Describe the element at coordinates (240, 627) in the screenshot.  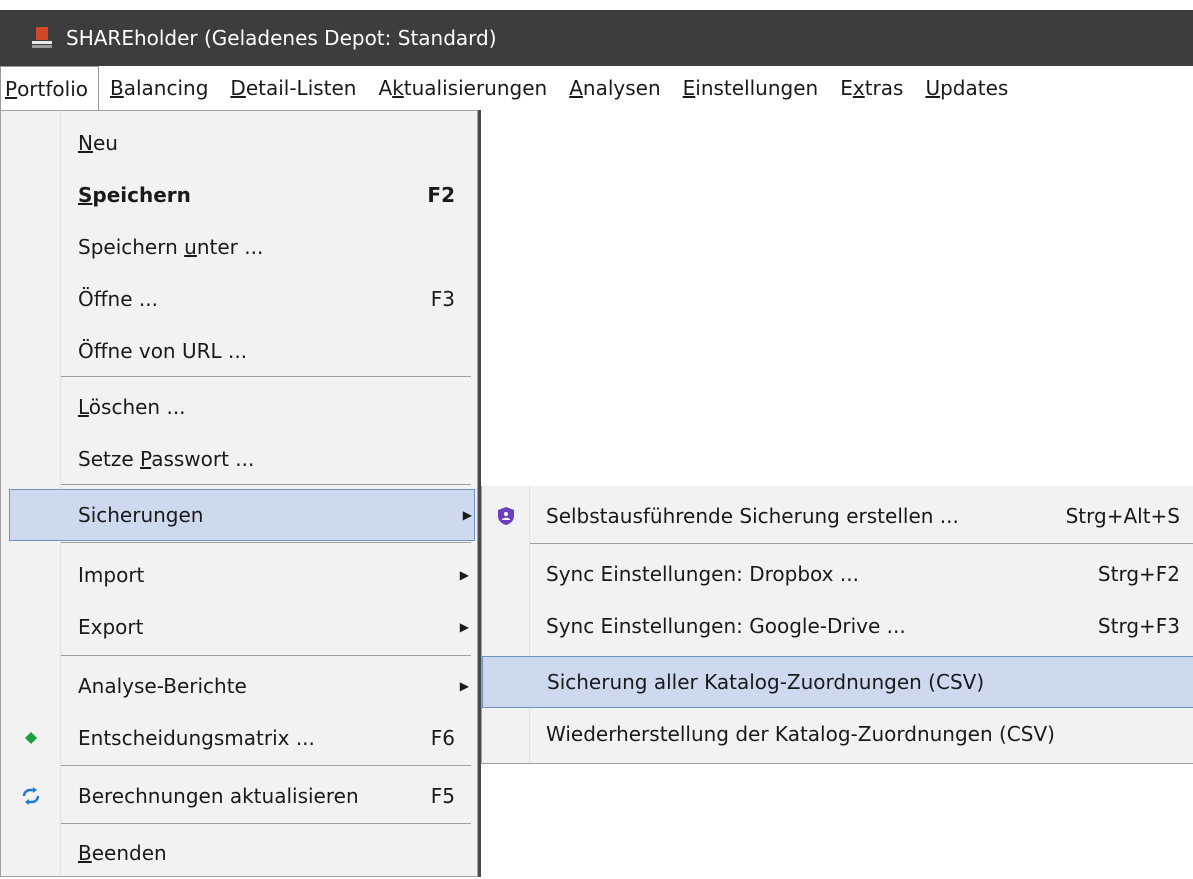
I see `menu-item-export: Export ▶` at that location.